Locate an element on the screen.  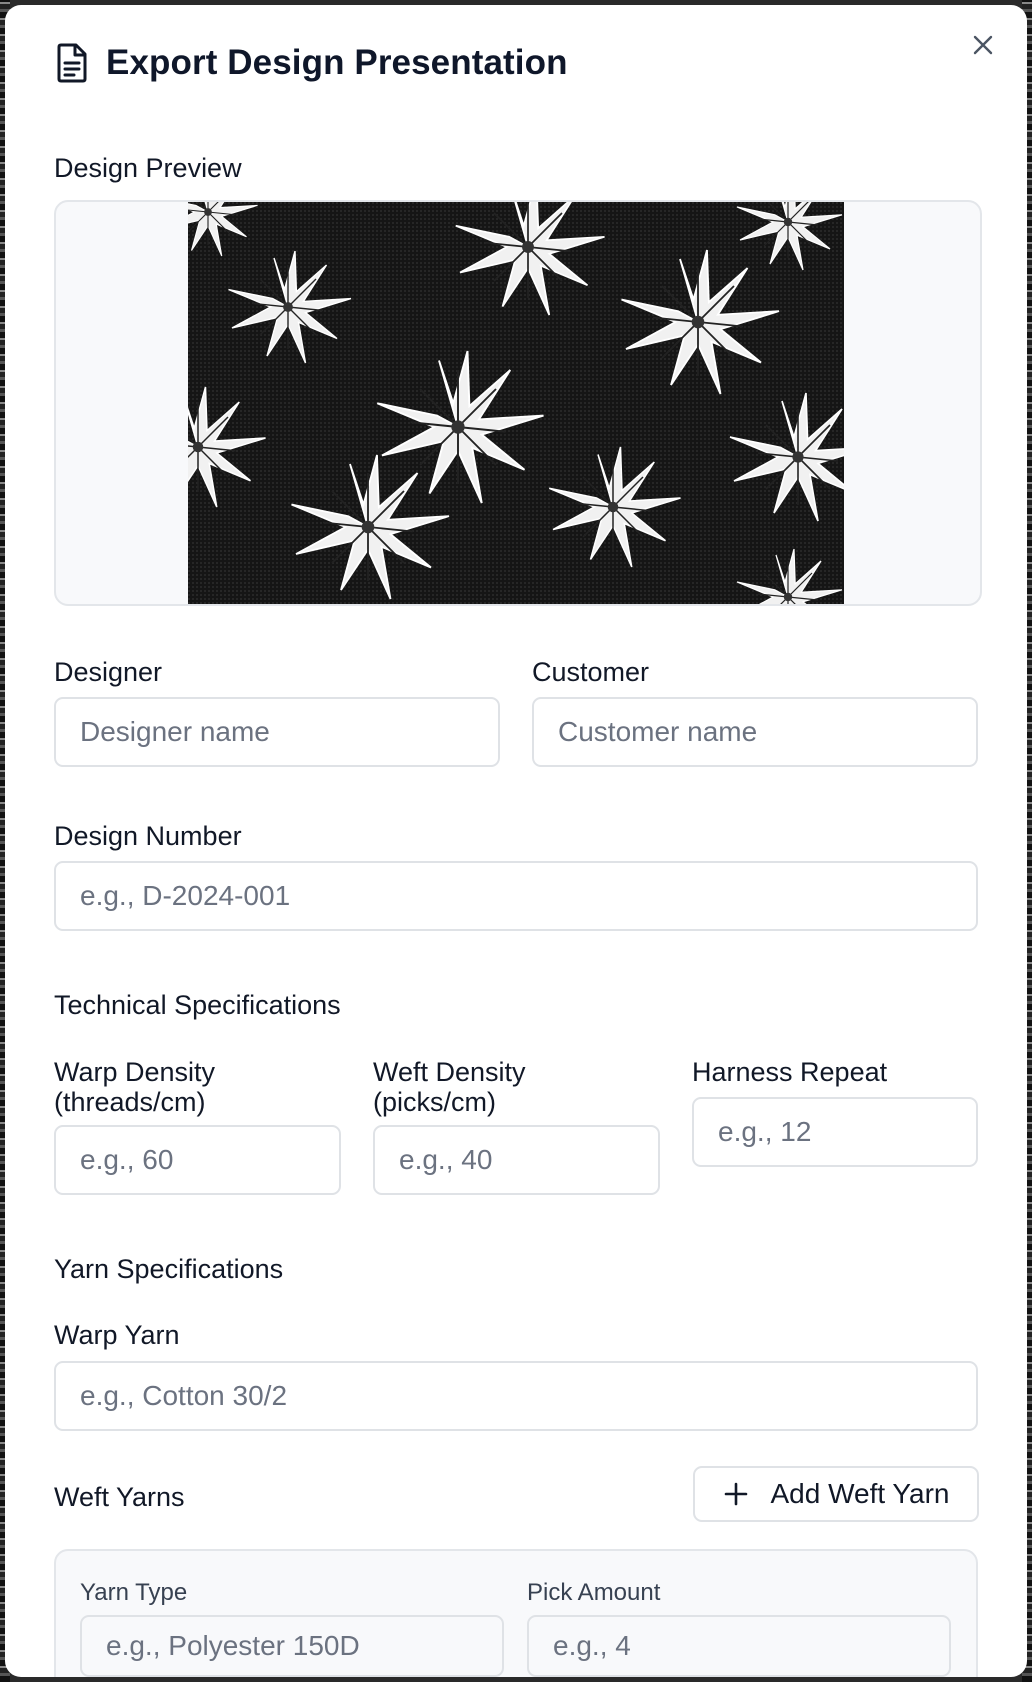
dialog-header: Export Design Presentation is located at coordinates (311, 63).